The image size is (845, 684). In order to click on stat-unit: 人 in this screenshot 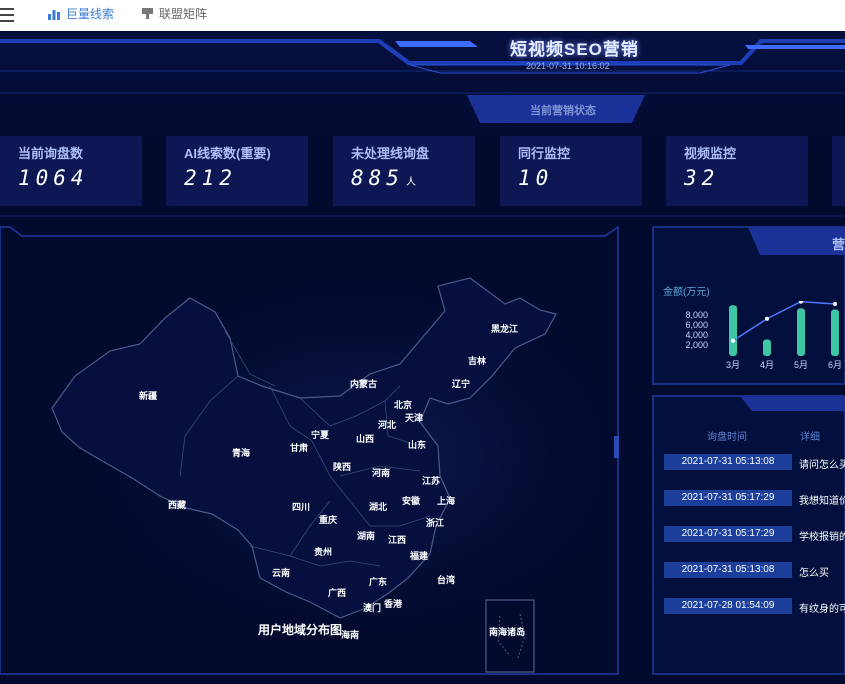, I will do `click(410, 182)`.